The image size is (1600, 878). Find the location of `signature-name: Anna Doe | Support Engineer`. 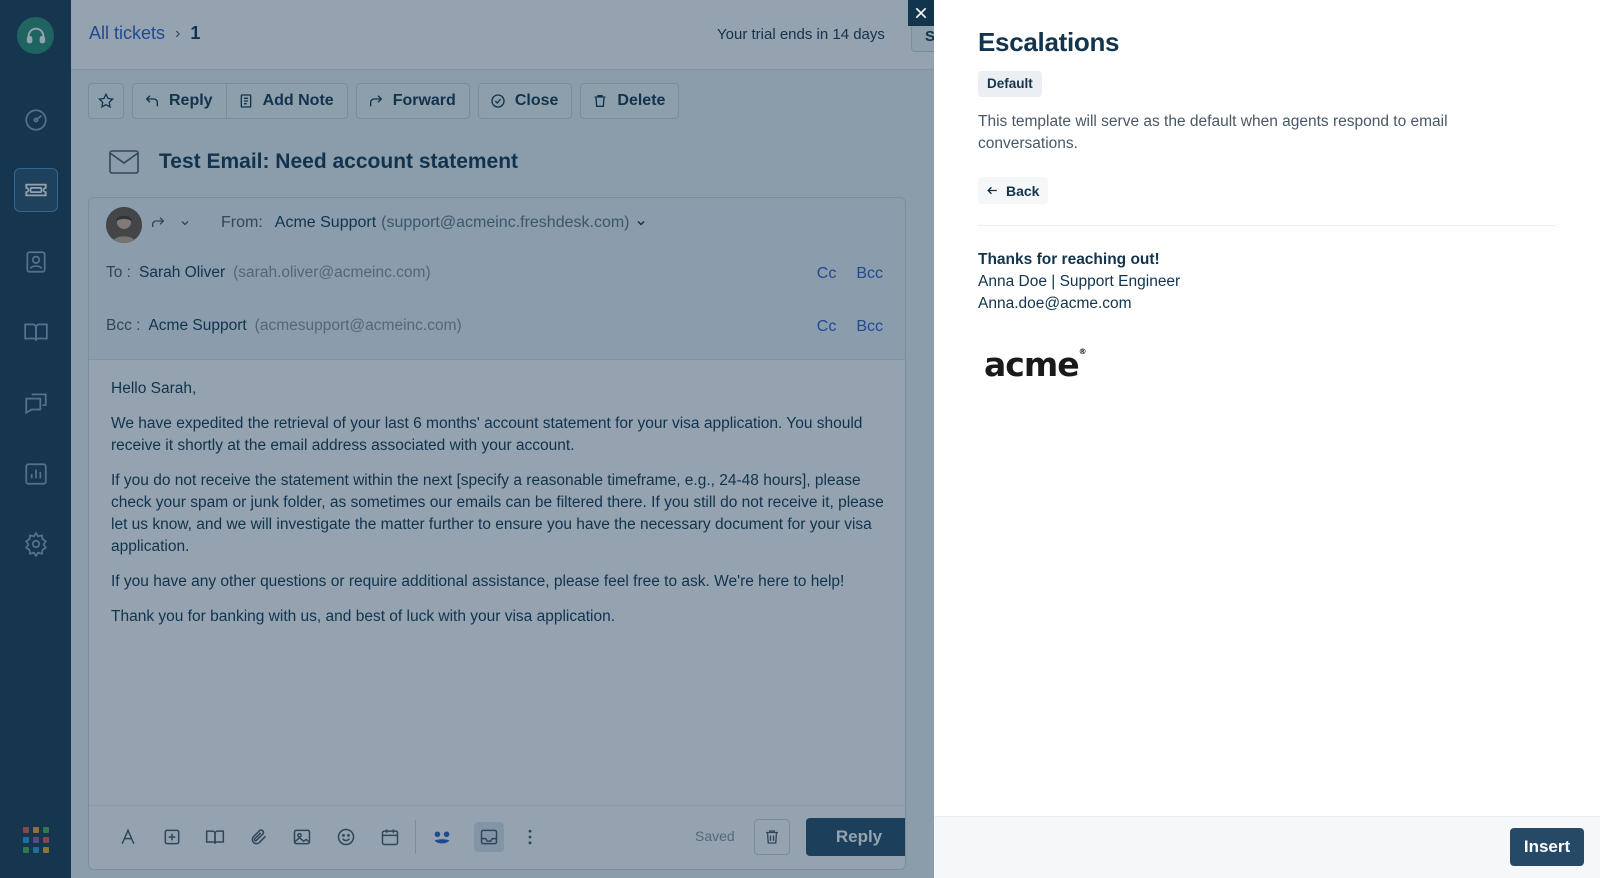

signature-name: Anna Doe | Support Engineer is located at coordinates (1079, 281).